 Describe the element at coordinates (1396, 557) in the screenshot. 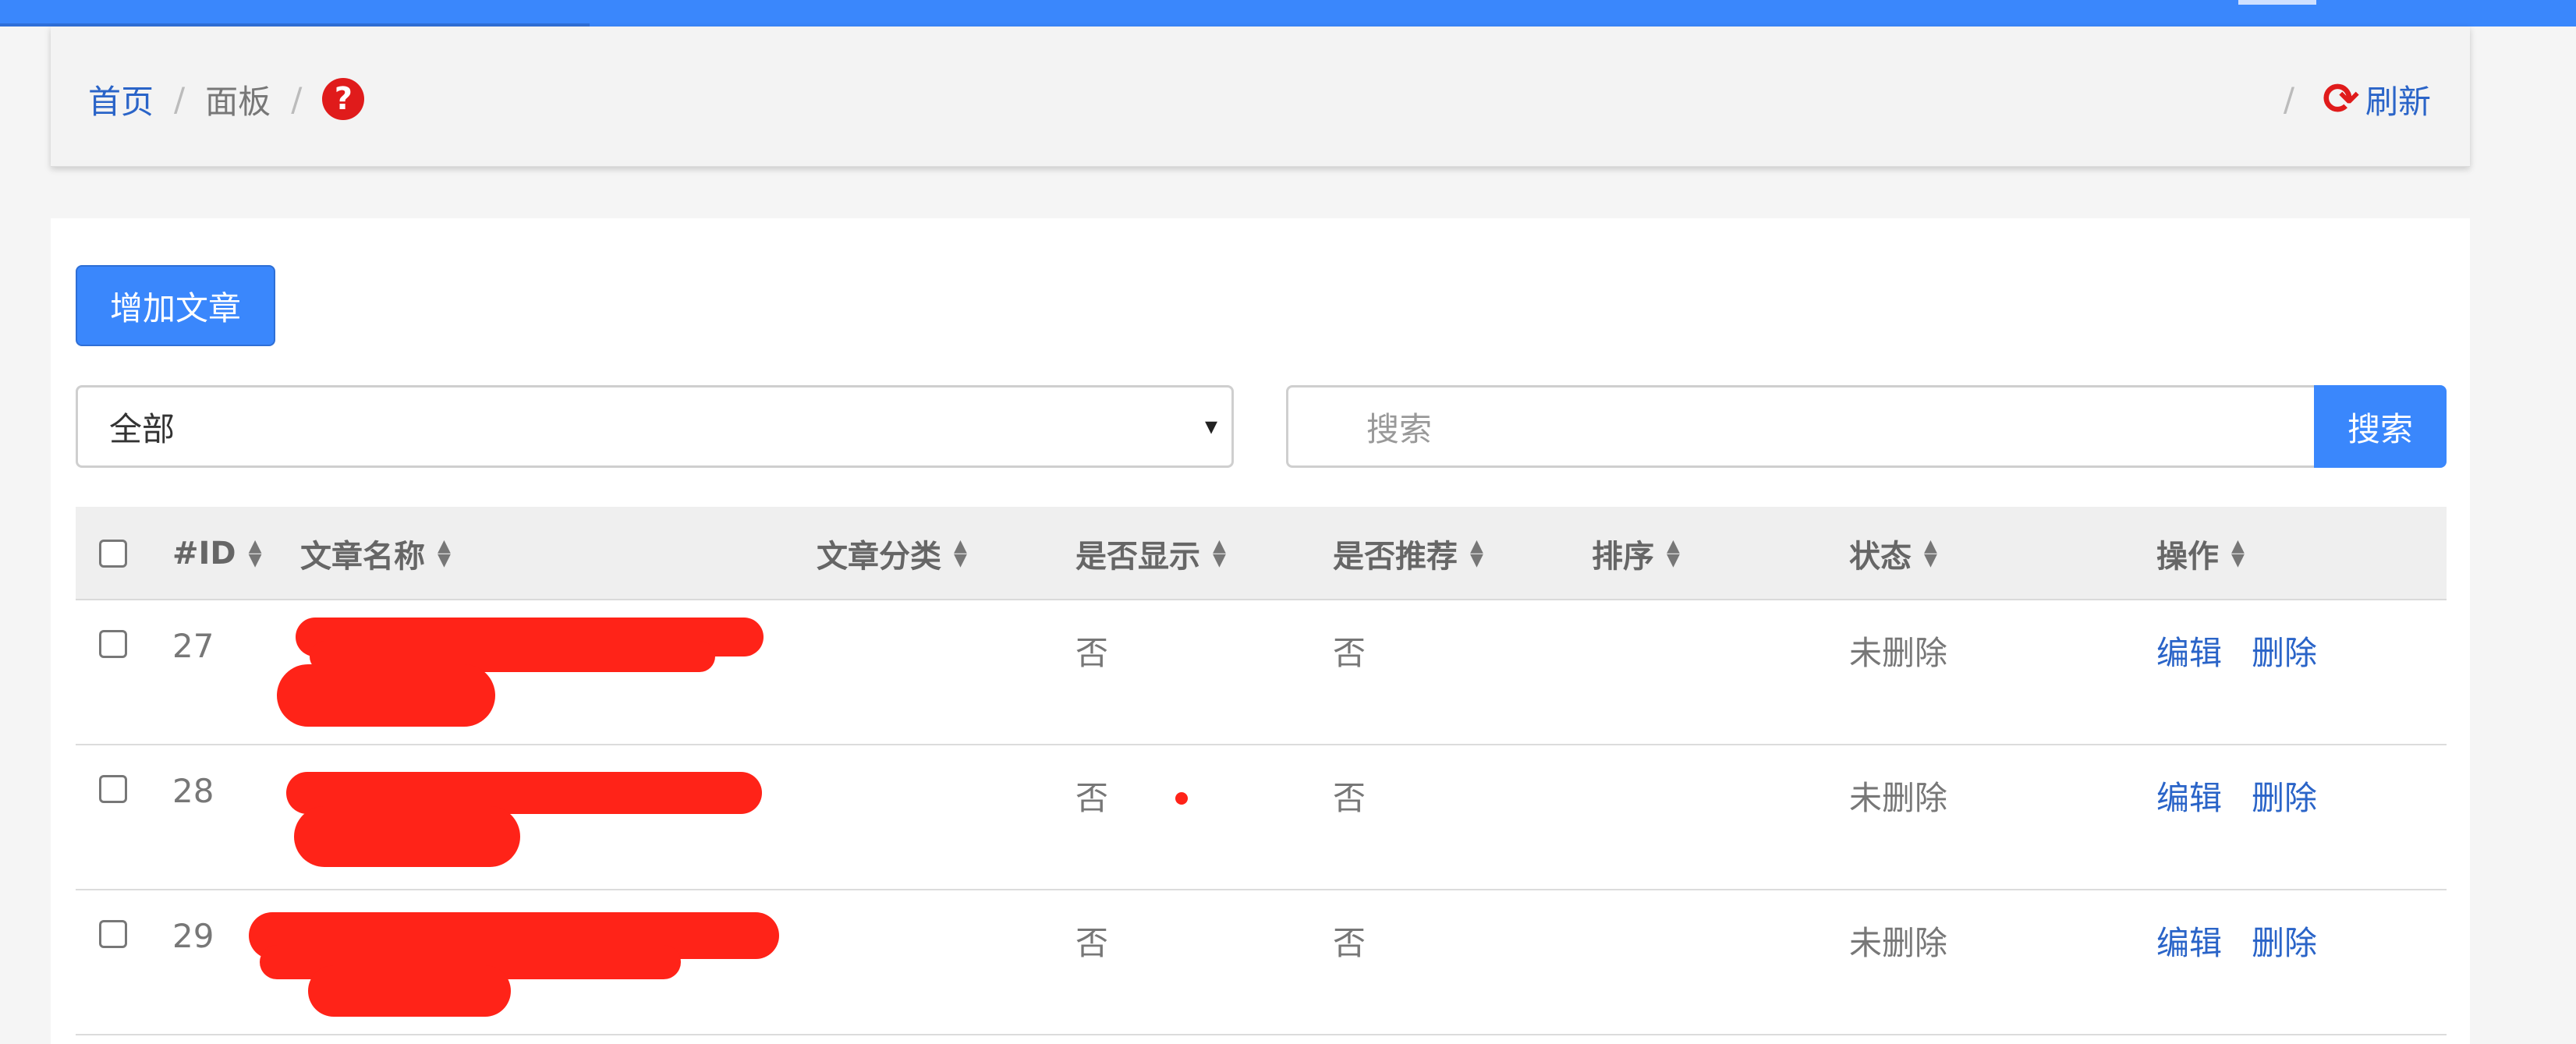

I see `header-recommend-label: 是否推荐` at that location.